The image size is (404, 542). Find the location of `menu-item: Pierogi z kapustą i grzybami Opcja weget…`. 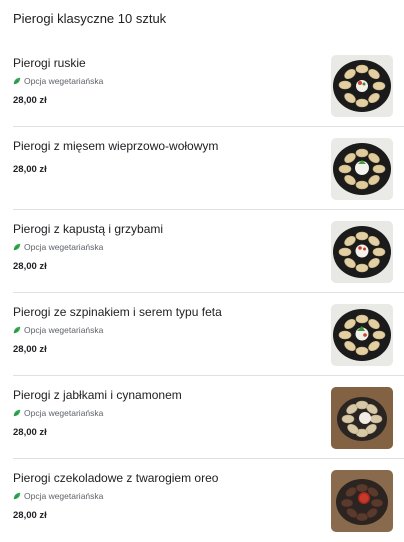

menu-item: Pierogi z kapustą i grzybami Opcja weget… is located at coordinates (208, 251).